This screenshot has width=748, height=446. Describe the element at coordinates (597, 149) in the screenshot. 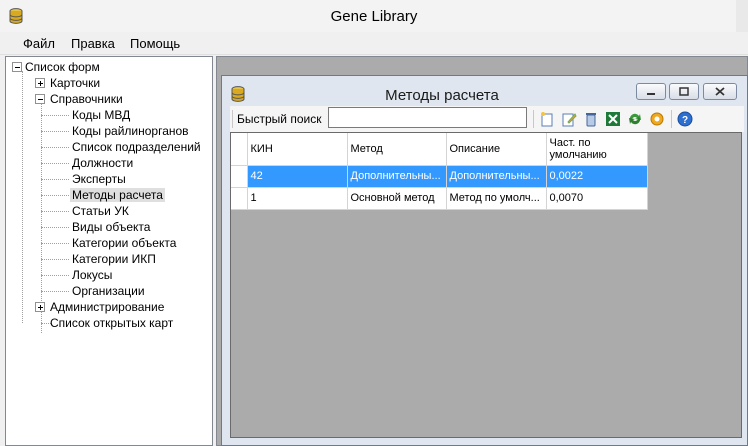

I see `column-header-default-frequency: Част. по умолчанию` at that location.